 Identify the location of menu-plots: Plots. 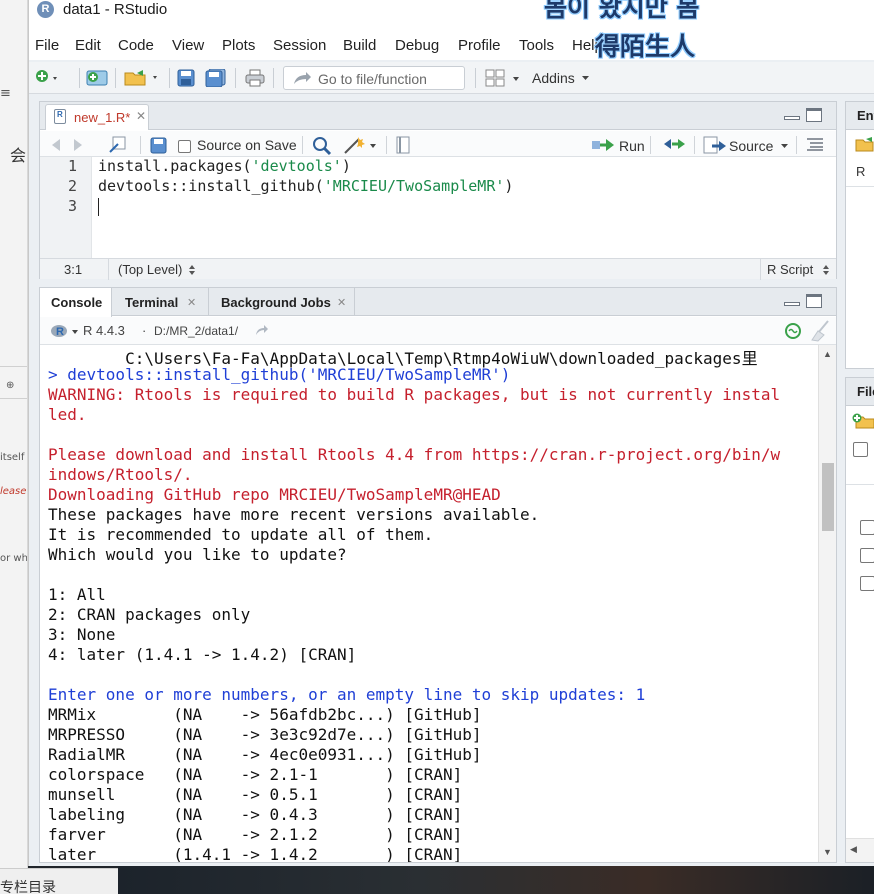
(238, 45).